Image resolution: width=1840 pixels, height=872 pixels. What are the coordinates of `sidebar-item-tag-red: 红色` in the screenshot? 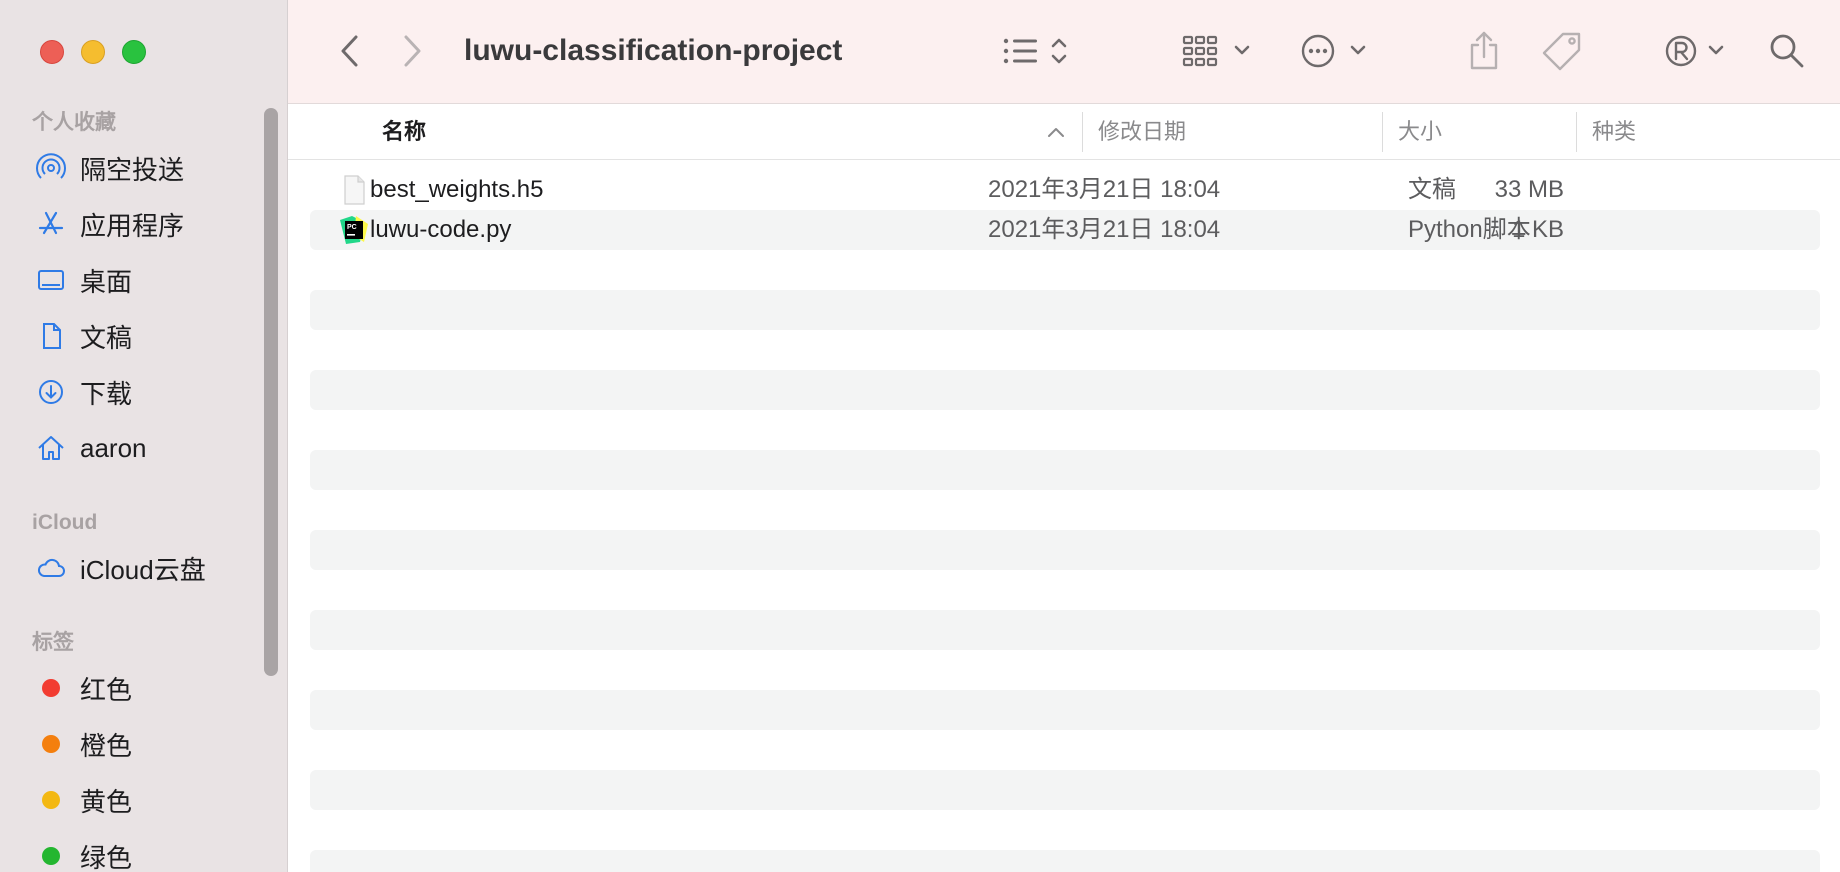 It's located at (131, 688).